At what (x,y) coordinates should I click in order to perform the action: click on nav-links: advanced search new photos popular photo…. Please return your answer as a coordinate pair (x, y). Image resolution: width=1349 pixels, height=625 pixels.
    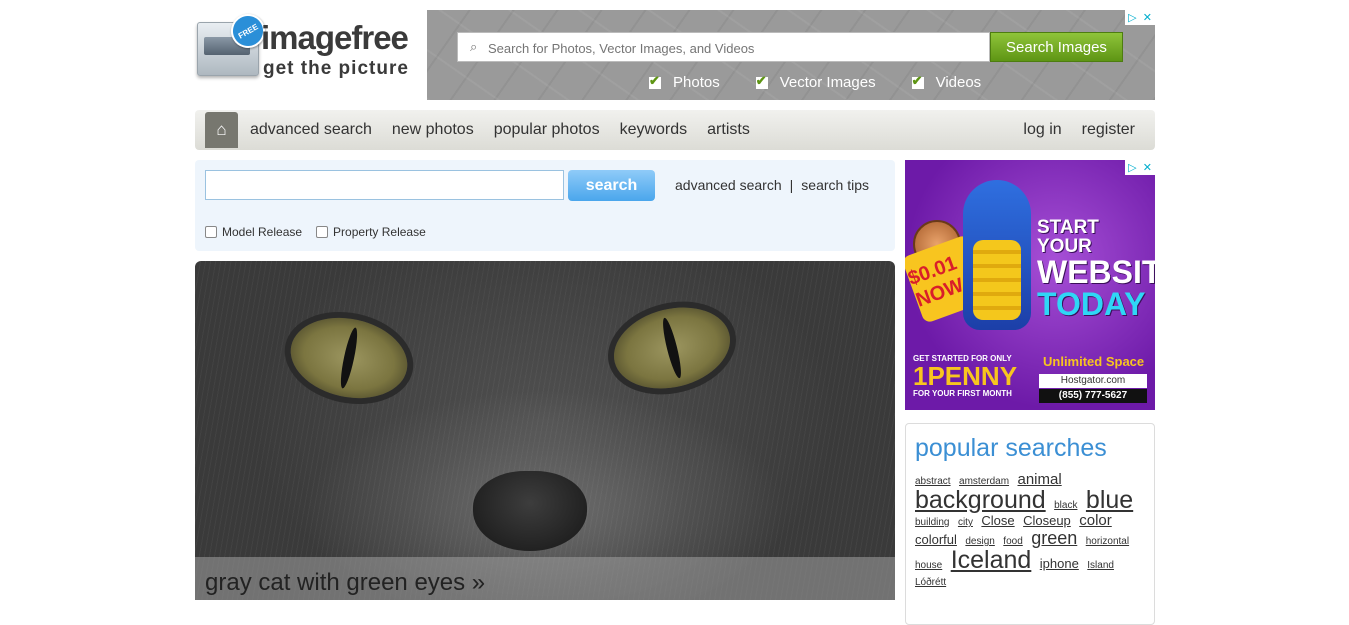
    Looking at the image, I should click on (510, 130).